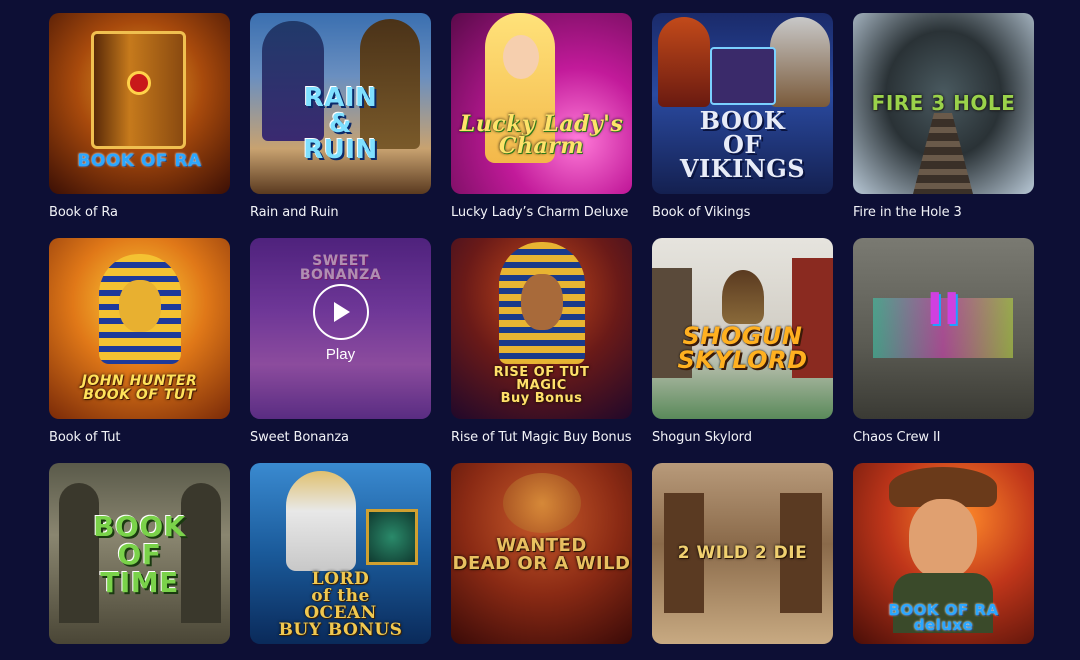  What do you see at coordinates (340, 437) in the screenshot?
I see `game-title: Sweet Bonanza` at bounding box center [340, 437].